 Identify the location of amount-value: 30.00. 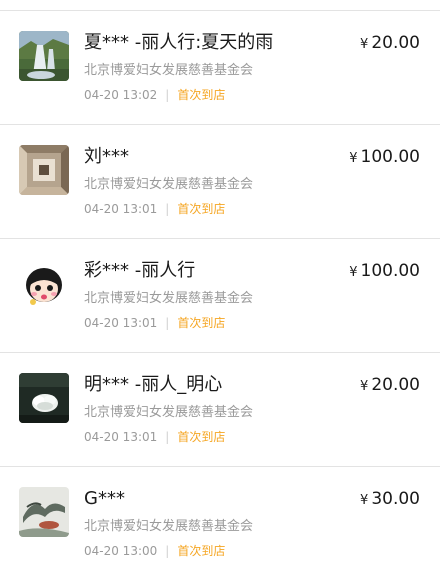
(395, 499).